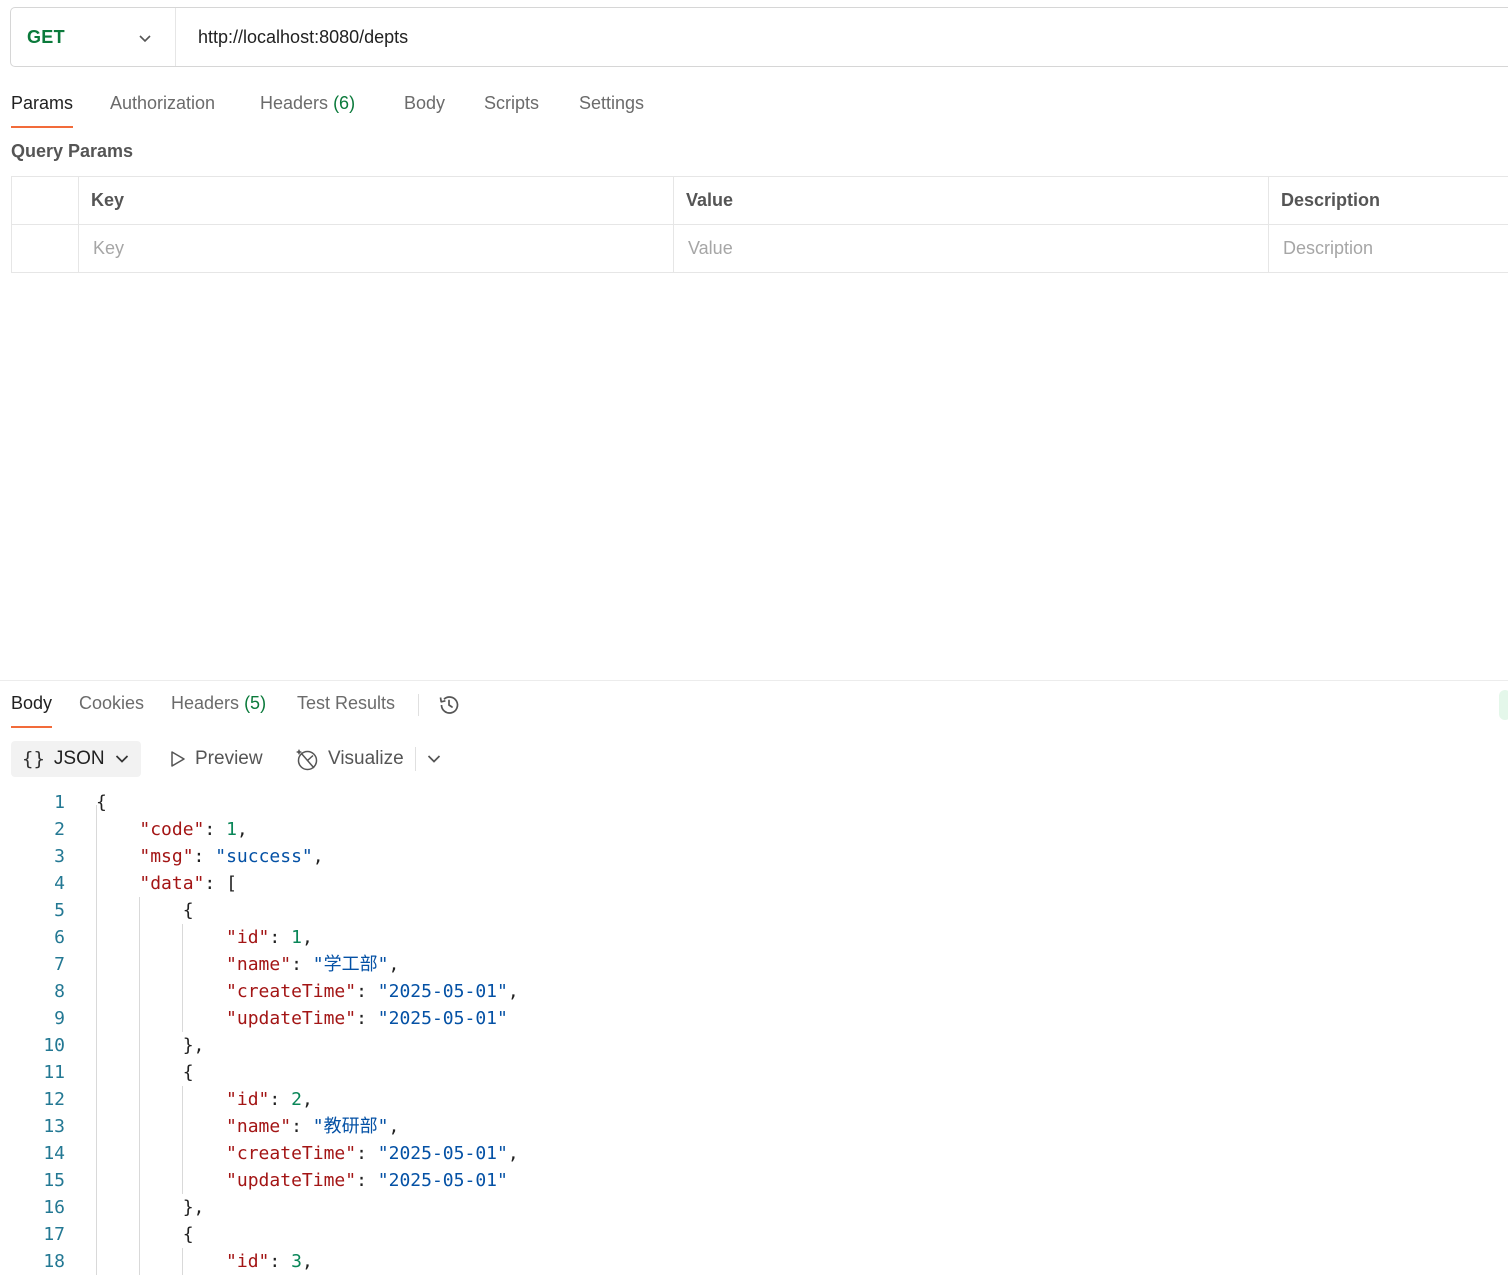 The width and height of the screenshot is (1508, 1280). Describe the element at coordinates (231, 856) in the screenshot. I see `line-content: "msg": "success",` at that location.